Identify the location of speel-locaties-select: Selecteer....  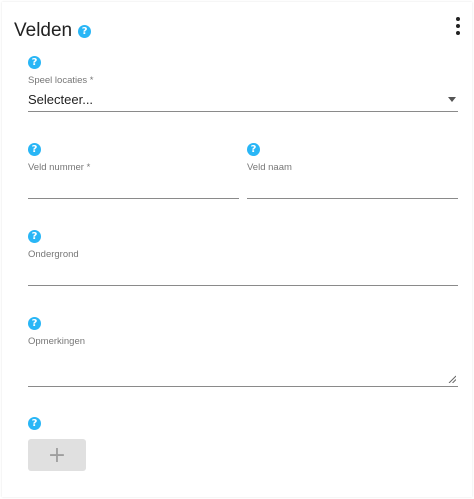
(60, 99).